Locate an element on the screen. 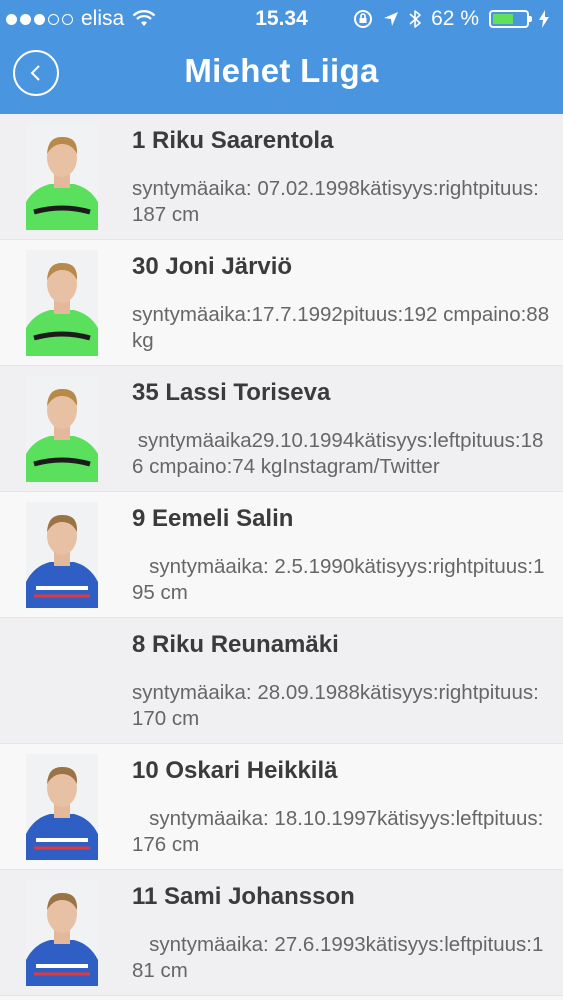 The image size is (563, 1000). battery-percent: 62 % is located at coordinates (455, 18).